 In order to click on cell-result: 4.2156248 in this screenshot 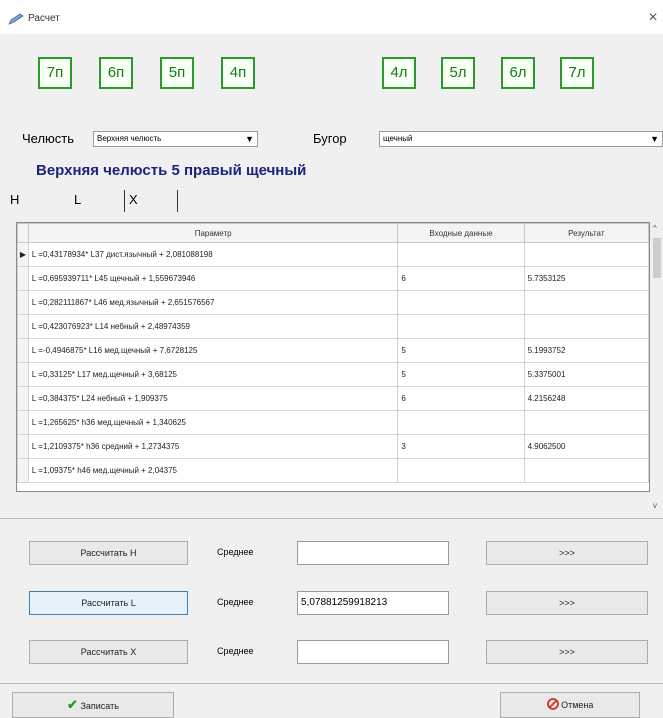, I will do `click(586, 398)`.